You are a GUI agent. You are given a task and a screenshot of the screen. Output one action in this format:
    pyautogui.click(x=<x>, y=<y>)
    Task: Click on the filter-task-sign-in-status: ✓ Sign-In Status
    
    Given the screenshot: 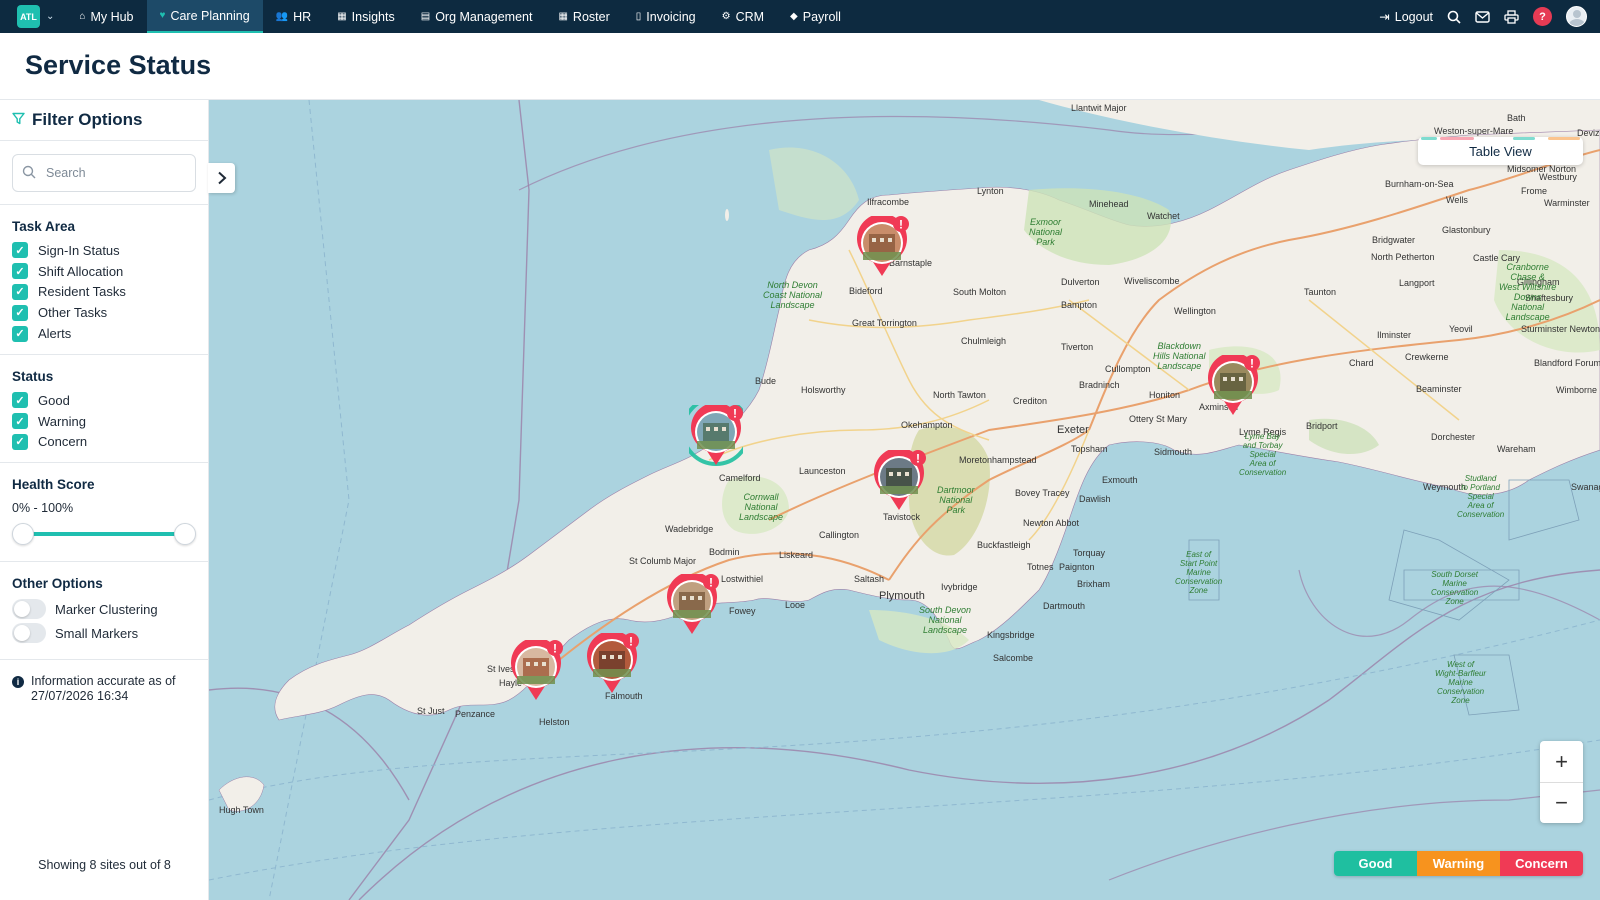 What is the action you would take?
    pyautogui.click(x=104, y=250)
    